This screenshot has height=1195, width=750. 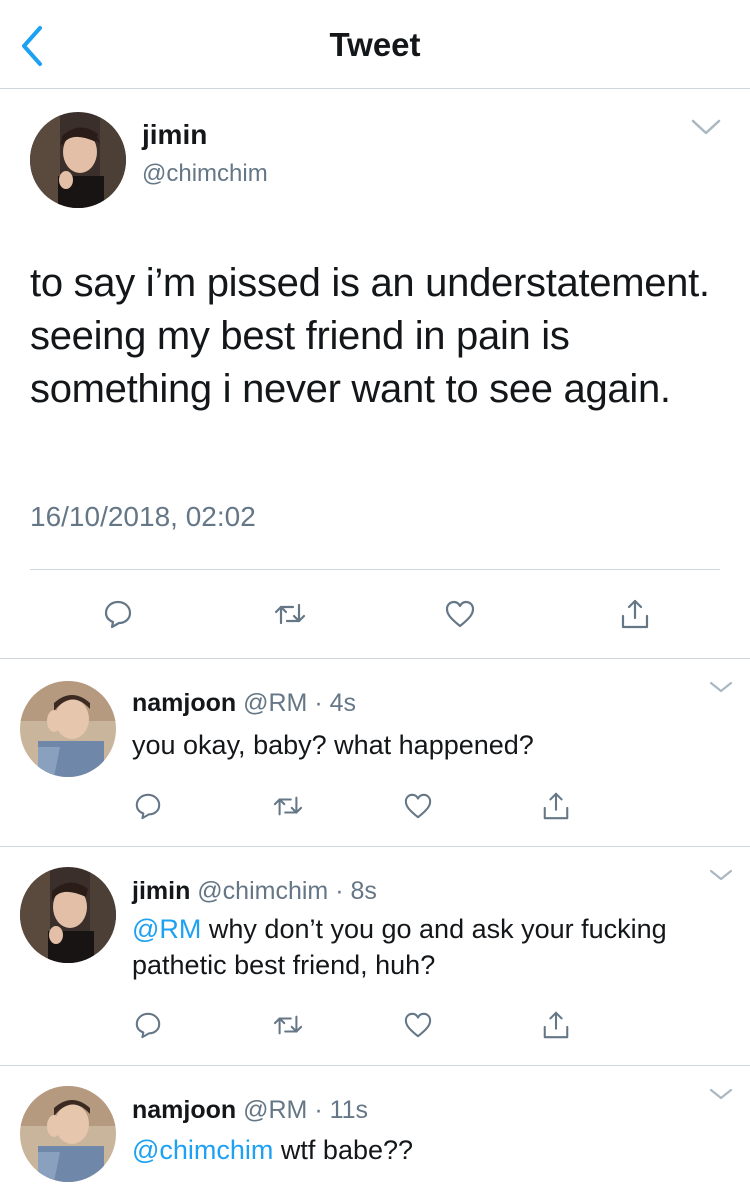 I want to click on tweet-timestamp: 16/10/2018, 02:02, so click(x=143, y=517).